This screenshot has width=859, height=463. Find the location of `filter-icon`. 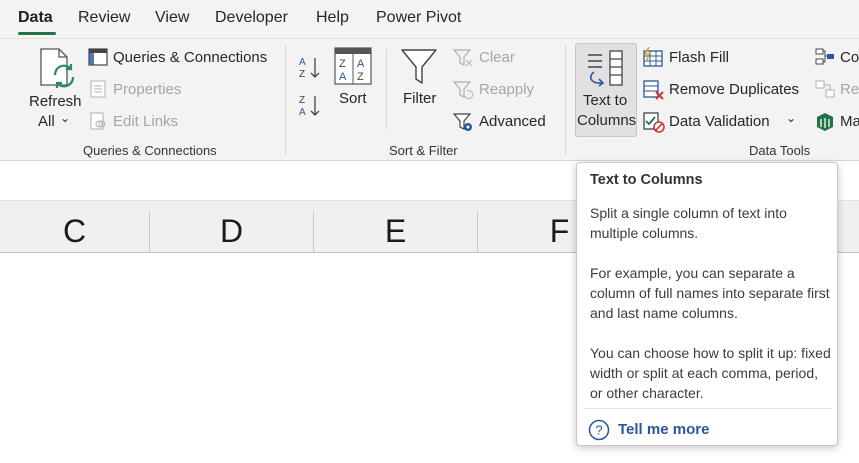

filter-icon is located at coordinates (419, 66).